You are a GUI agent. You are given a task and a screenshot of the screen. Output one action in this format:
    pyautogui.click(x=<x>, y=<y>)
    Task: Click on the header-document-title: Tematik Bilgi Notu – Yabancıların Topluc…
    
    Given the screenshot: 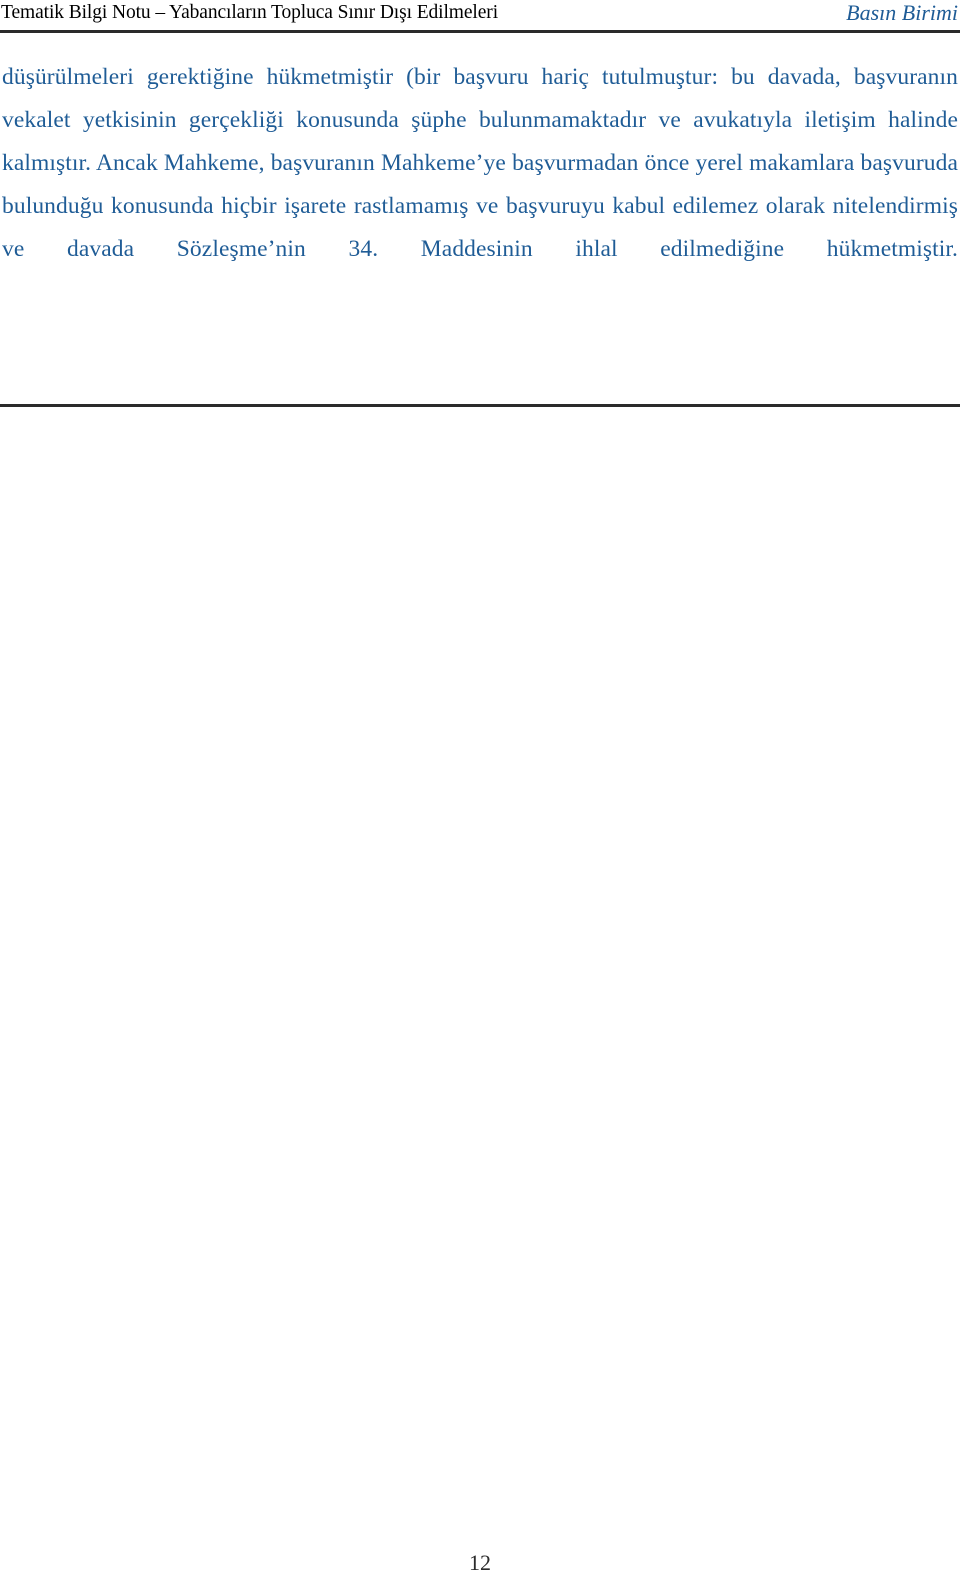 What is the action you would take?
    pyautogui.click(x=250, y=12)
    